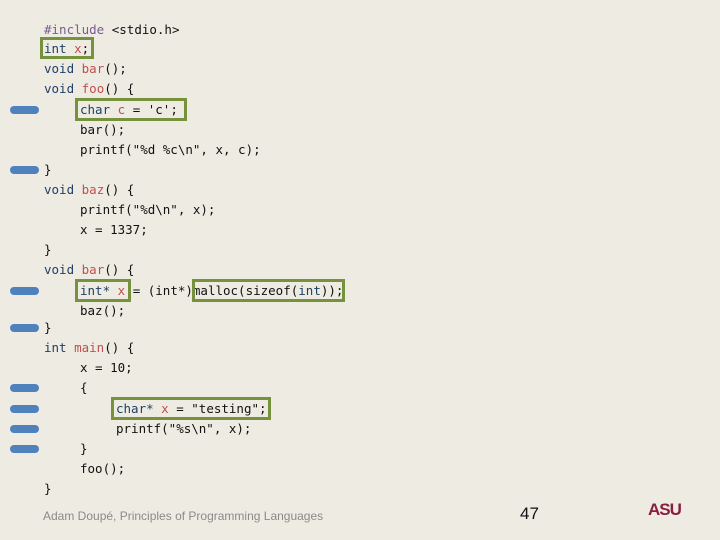 This screenshot has height=540, width=720. I want to click on code-line: printf("%d\n", x);, so click(147, 210).